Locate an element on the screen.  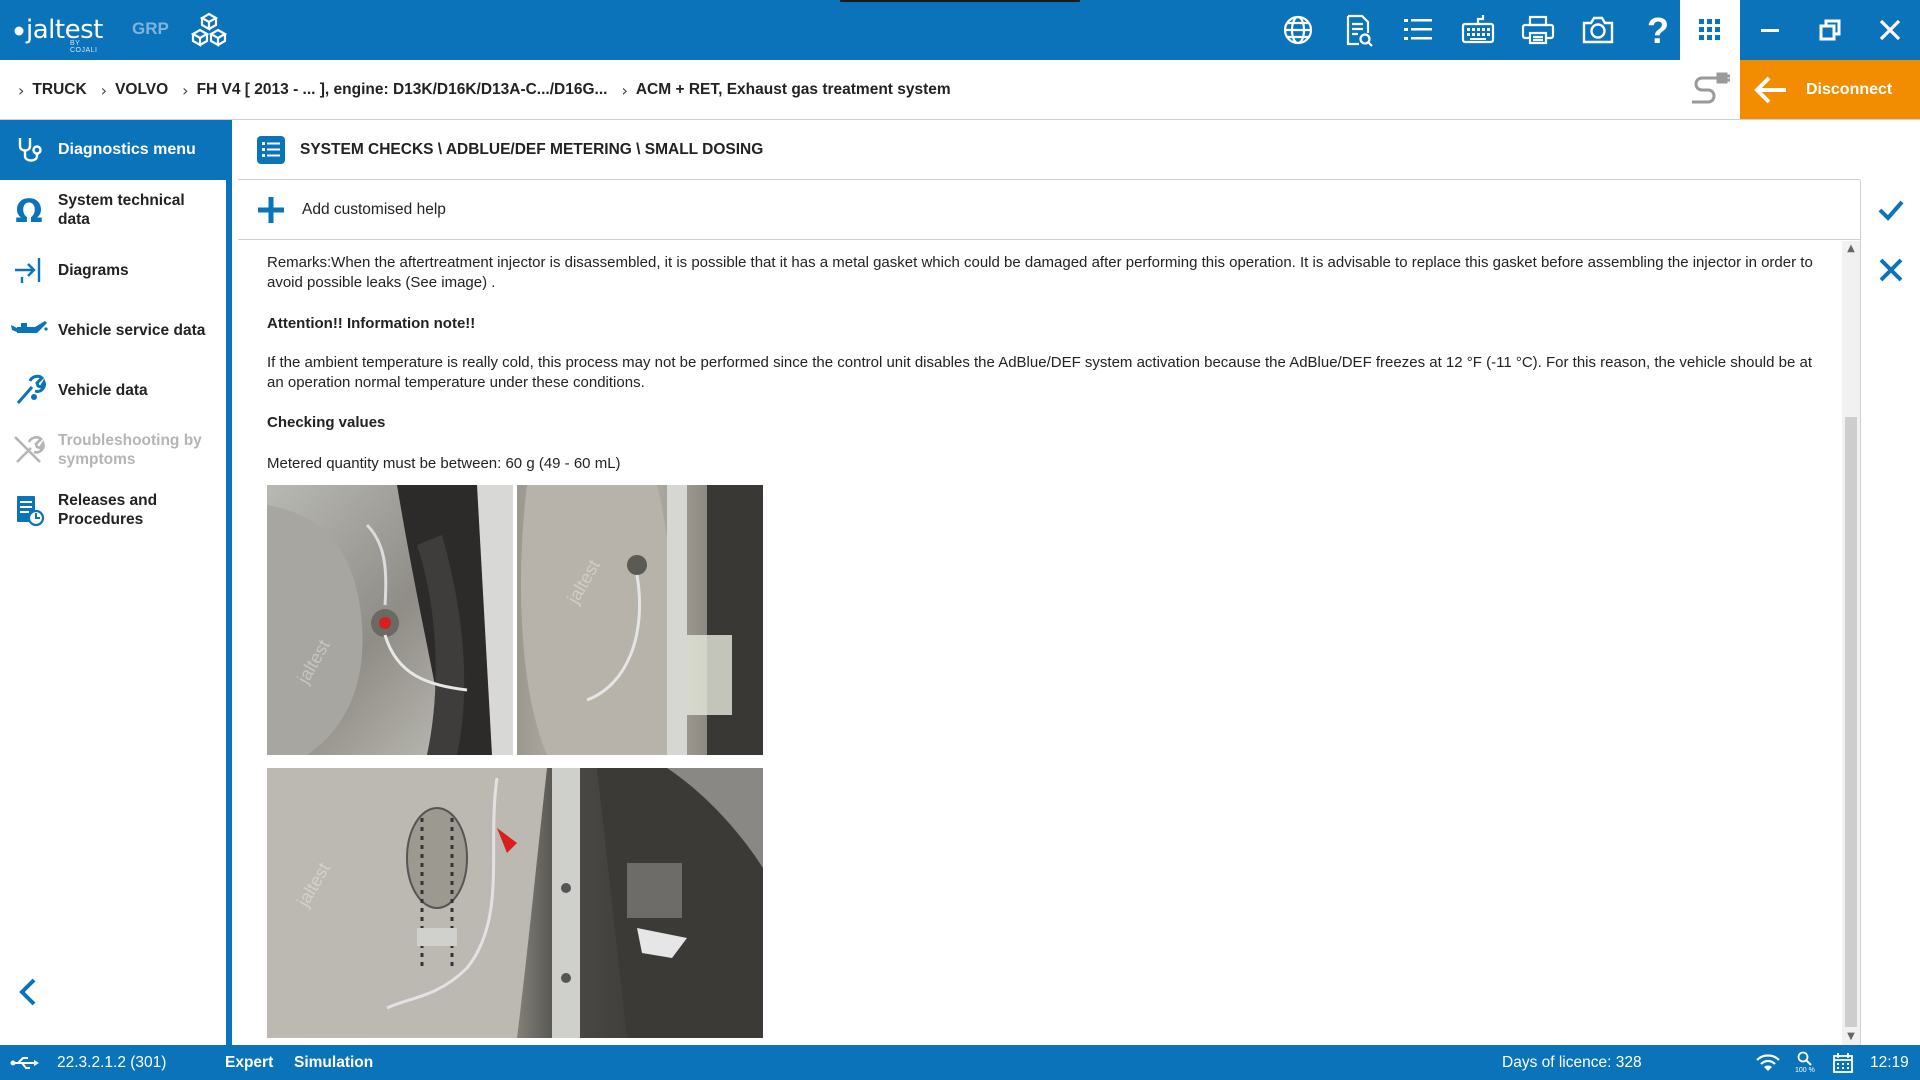
restore-icon is located at coordinates (1830, 30).